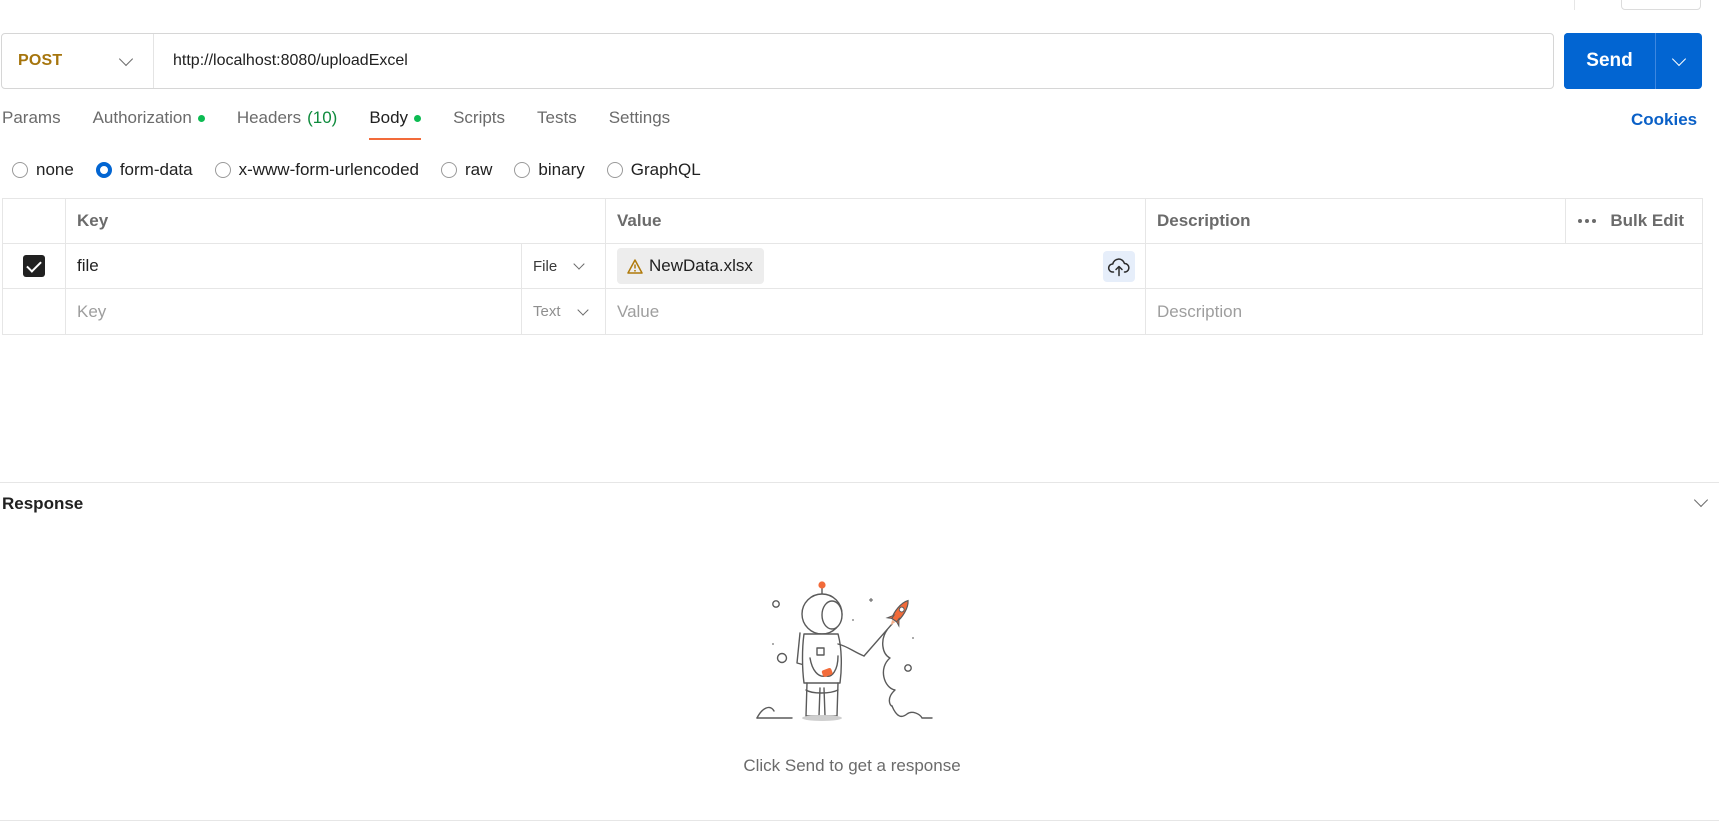  Describe the element at coordinates (665, 169) in the screenshot. I see `radio-label: GraphQL` at that location.